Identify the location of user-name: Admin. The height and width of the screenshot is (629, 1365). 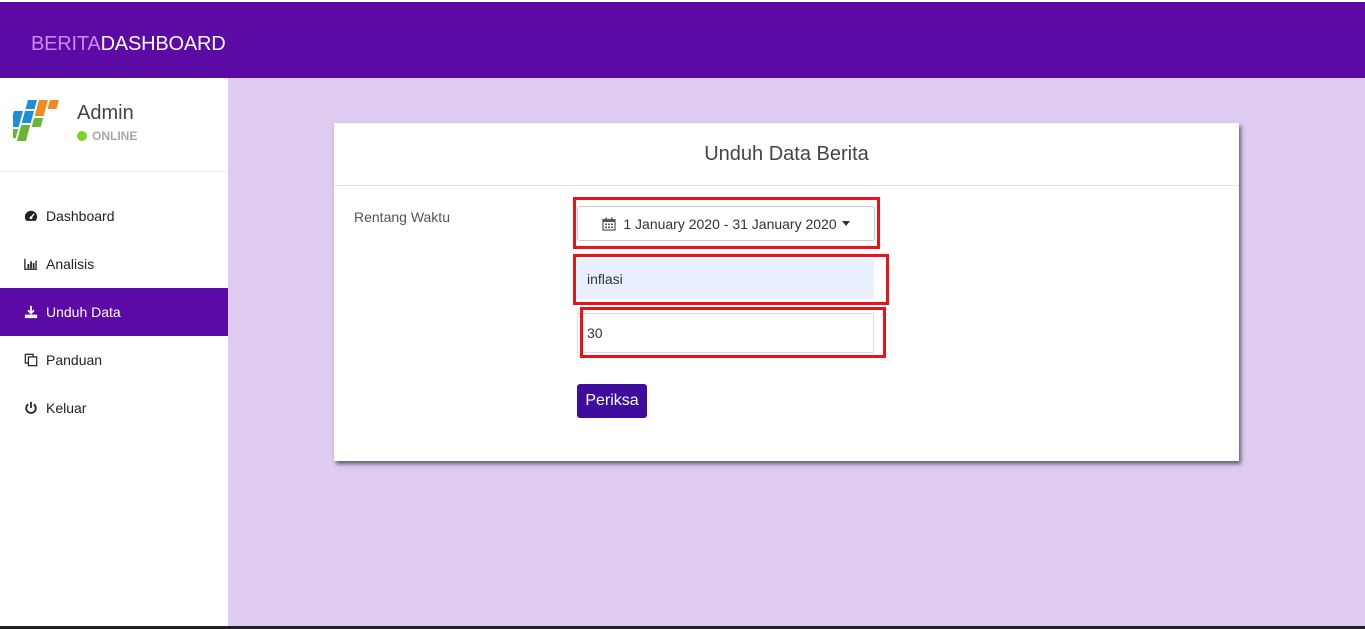
(105, 113).